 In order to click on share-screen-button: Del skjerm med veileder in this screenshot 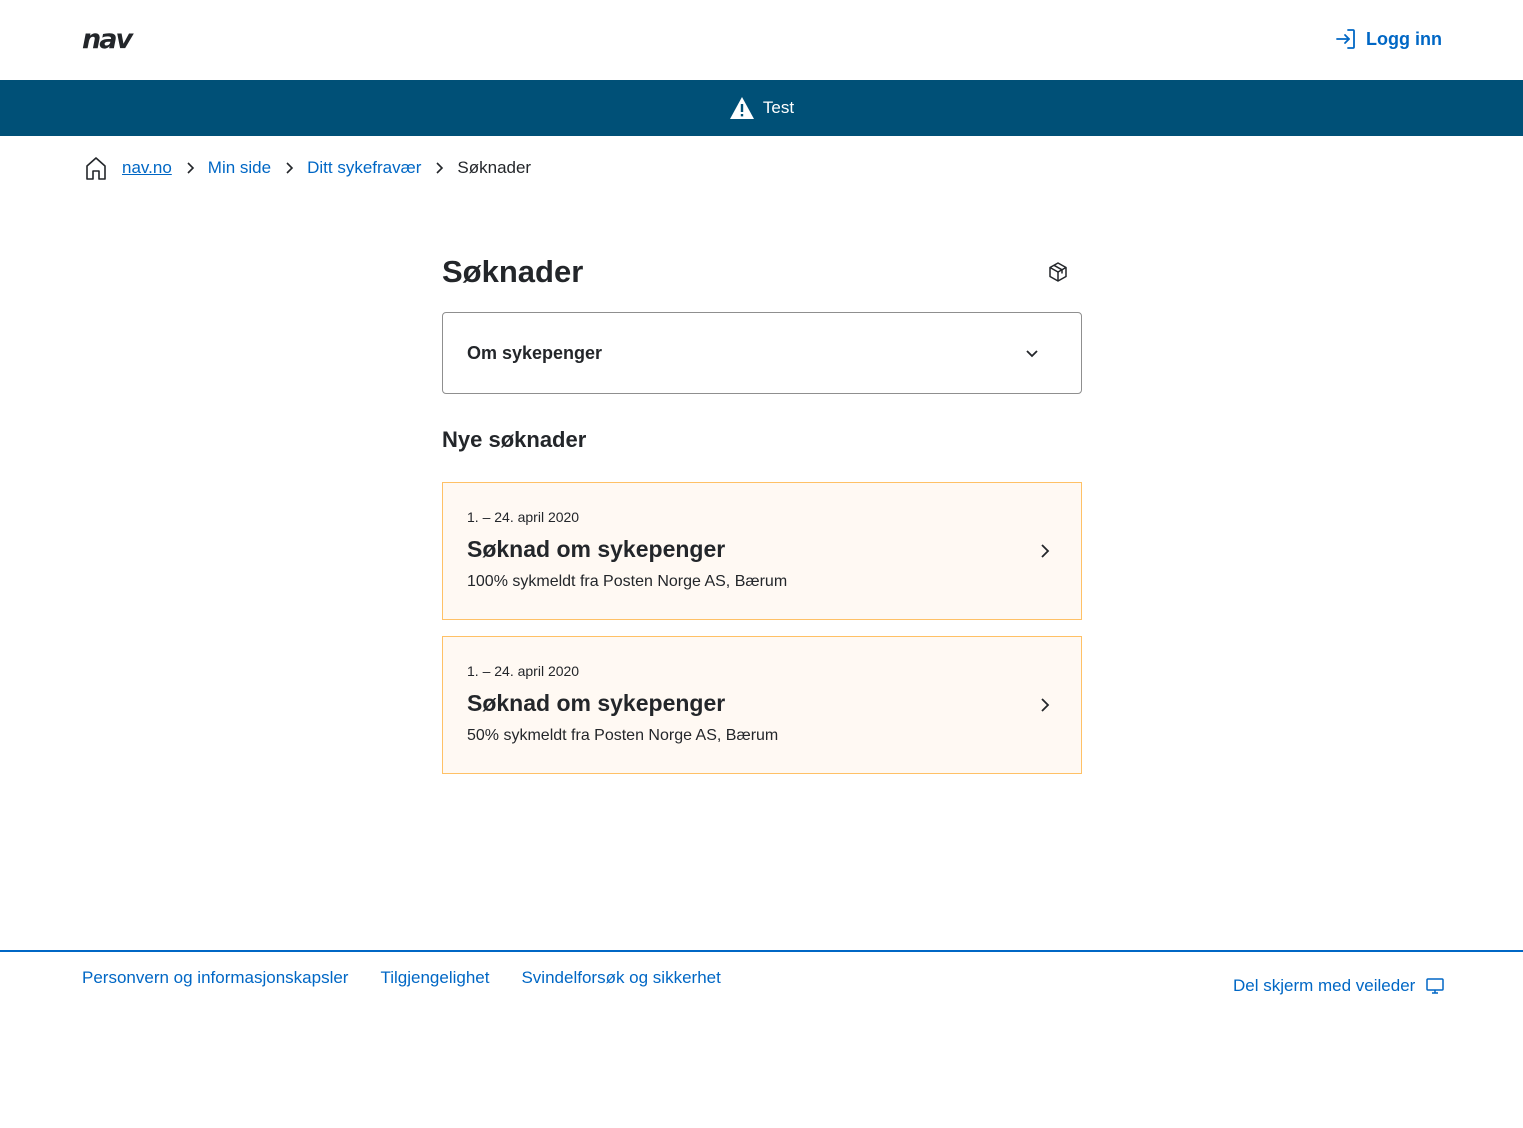, I will do `click(1339, 986)`.